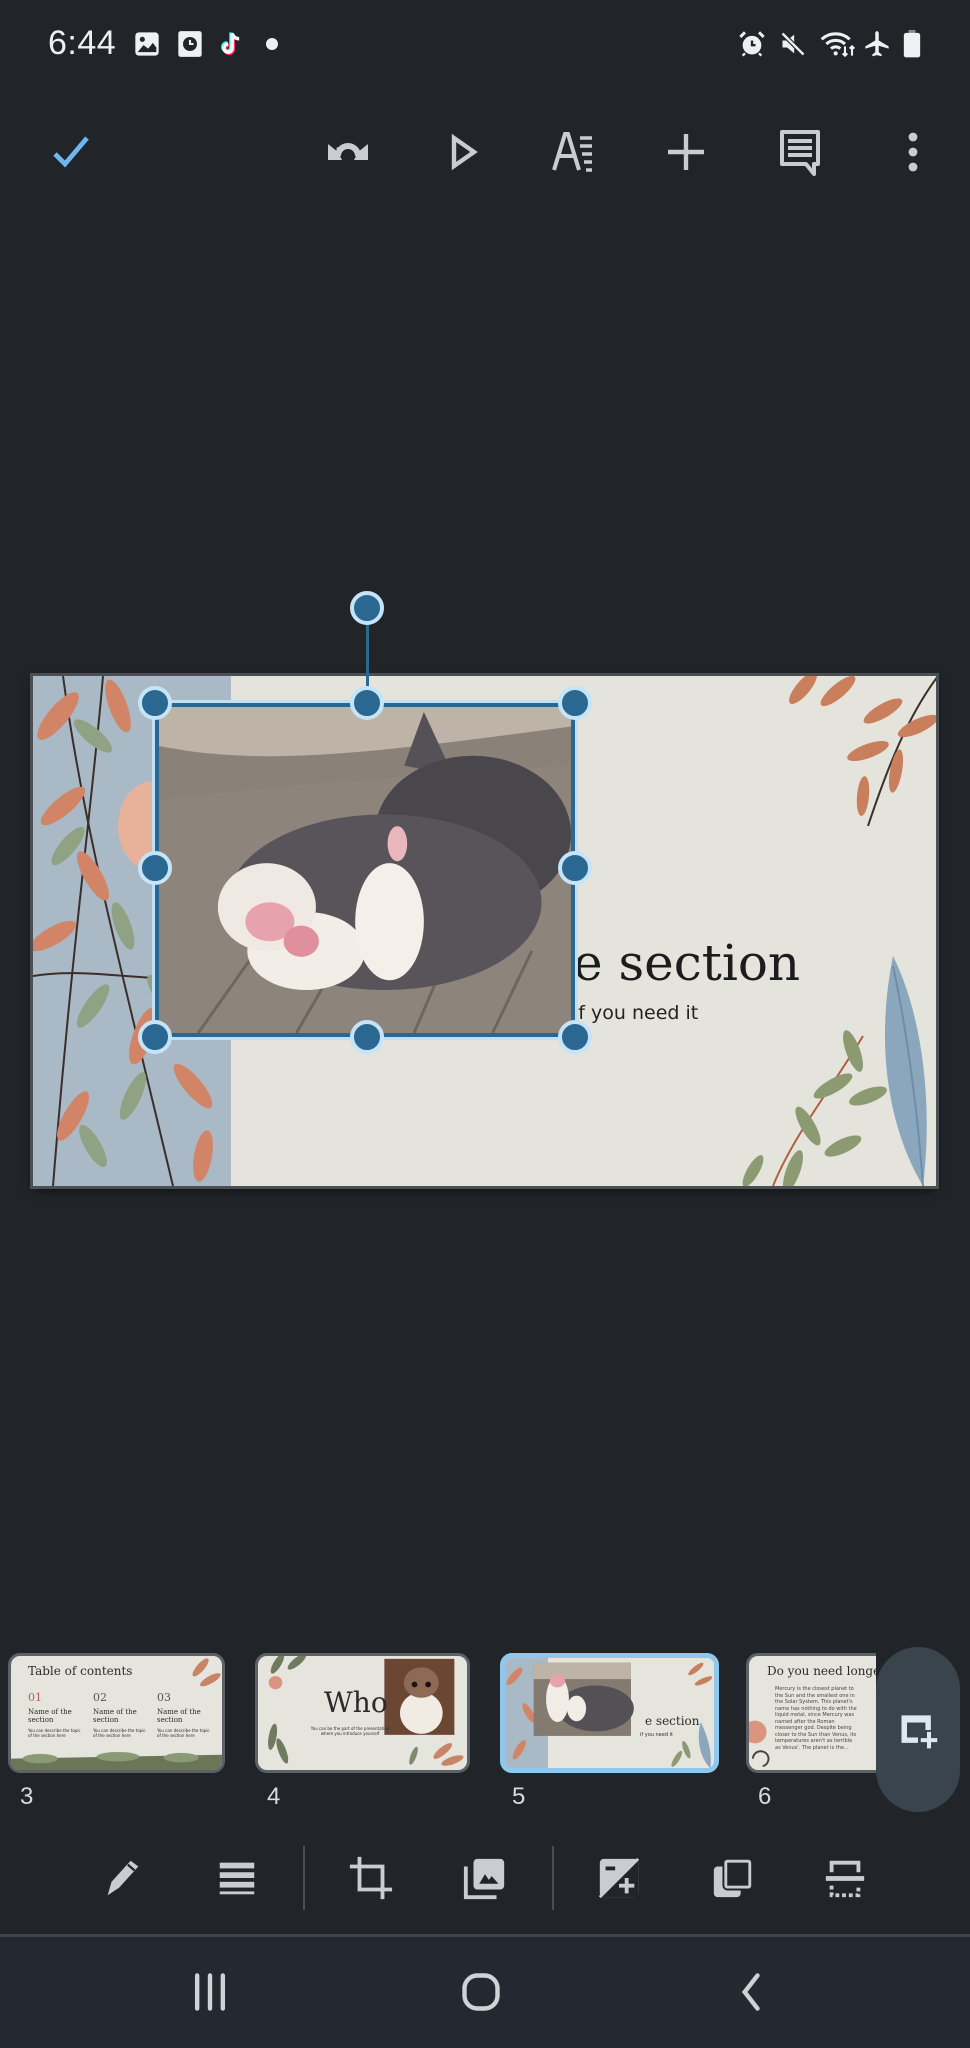 This screenshot has height=2048, width=970. I want to click on back-icon, so click(750, 1992).